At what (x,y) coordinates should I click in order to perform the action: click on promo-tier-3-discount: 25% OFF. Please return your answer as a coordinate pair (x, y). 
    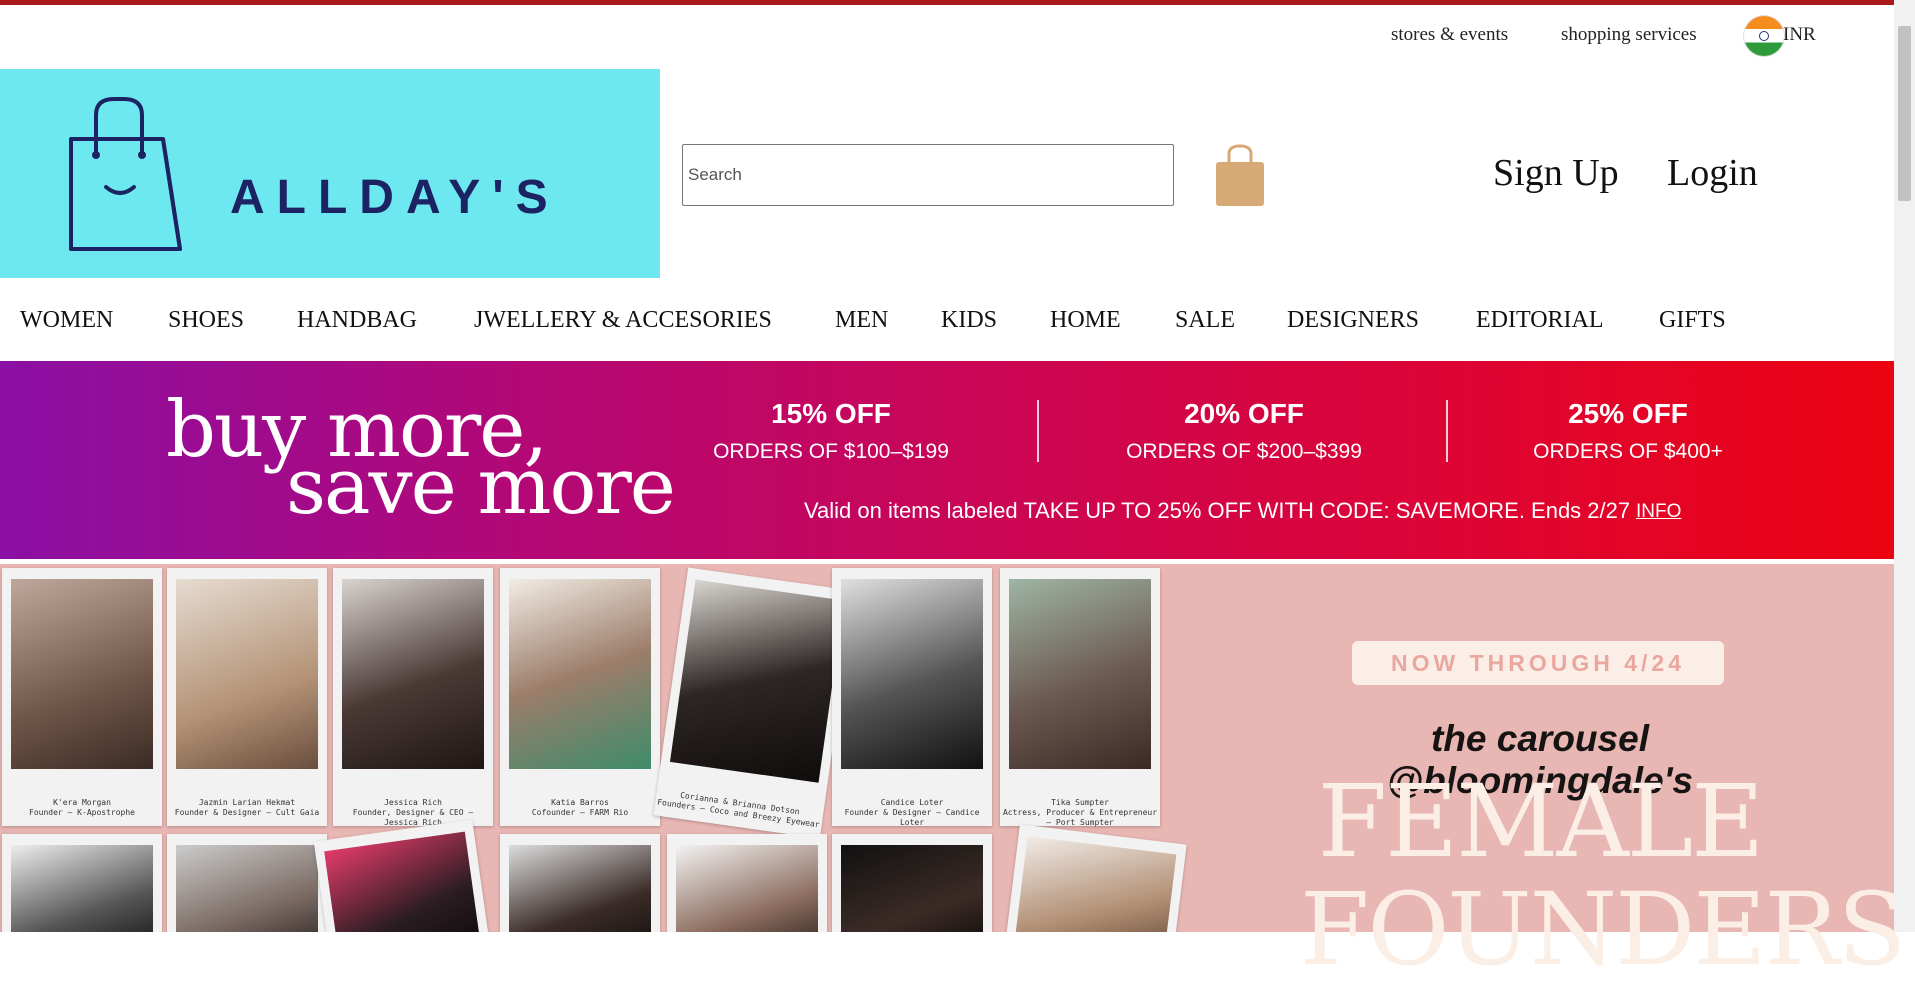
    Looking at the image, I should click on (1628, 413).